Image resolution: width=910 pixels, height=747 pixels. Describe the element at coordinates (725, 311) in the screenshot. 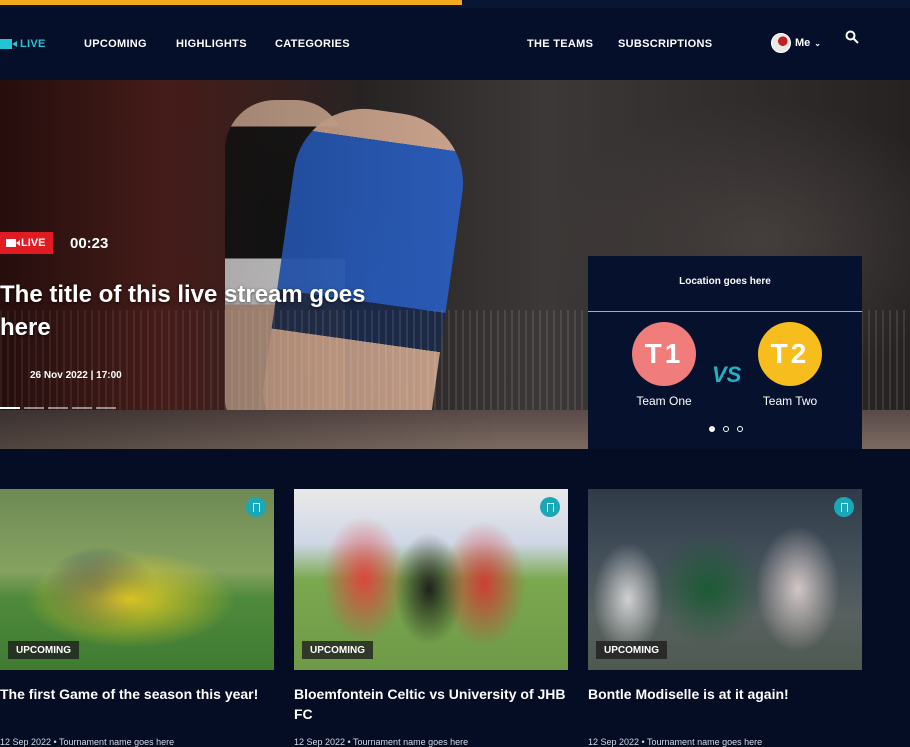

I see `divider` at that location.